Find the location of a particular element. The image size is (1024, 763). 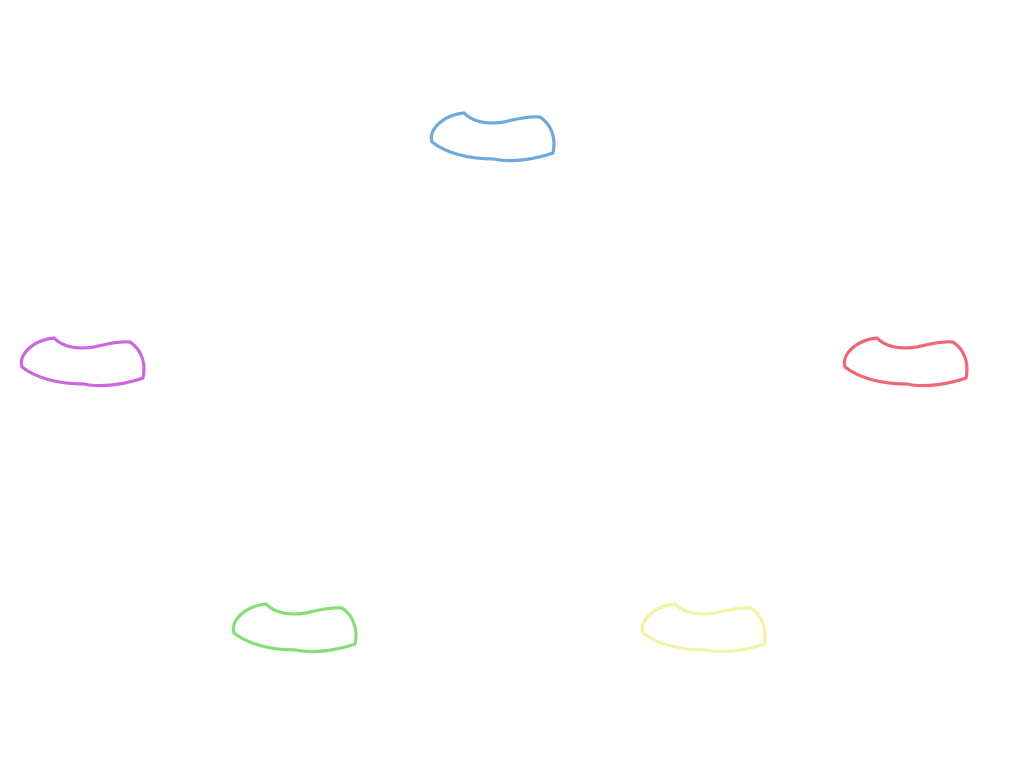

blob-top-outline is located at coordinates (492, 137).